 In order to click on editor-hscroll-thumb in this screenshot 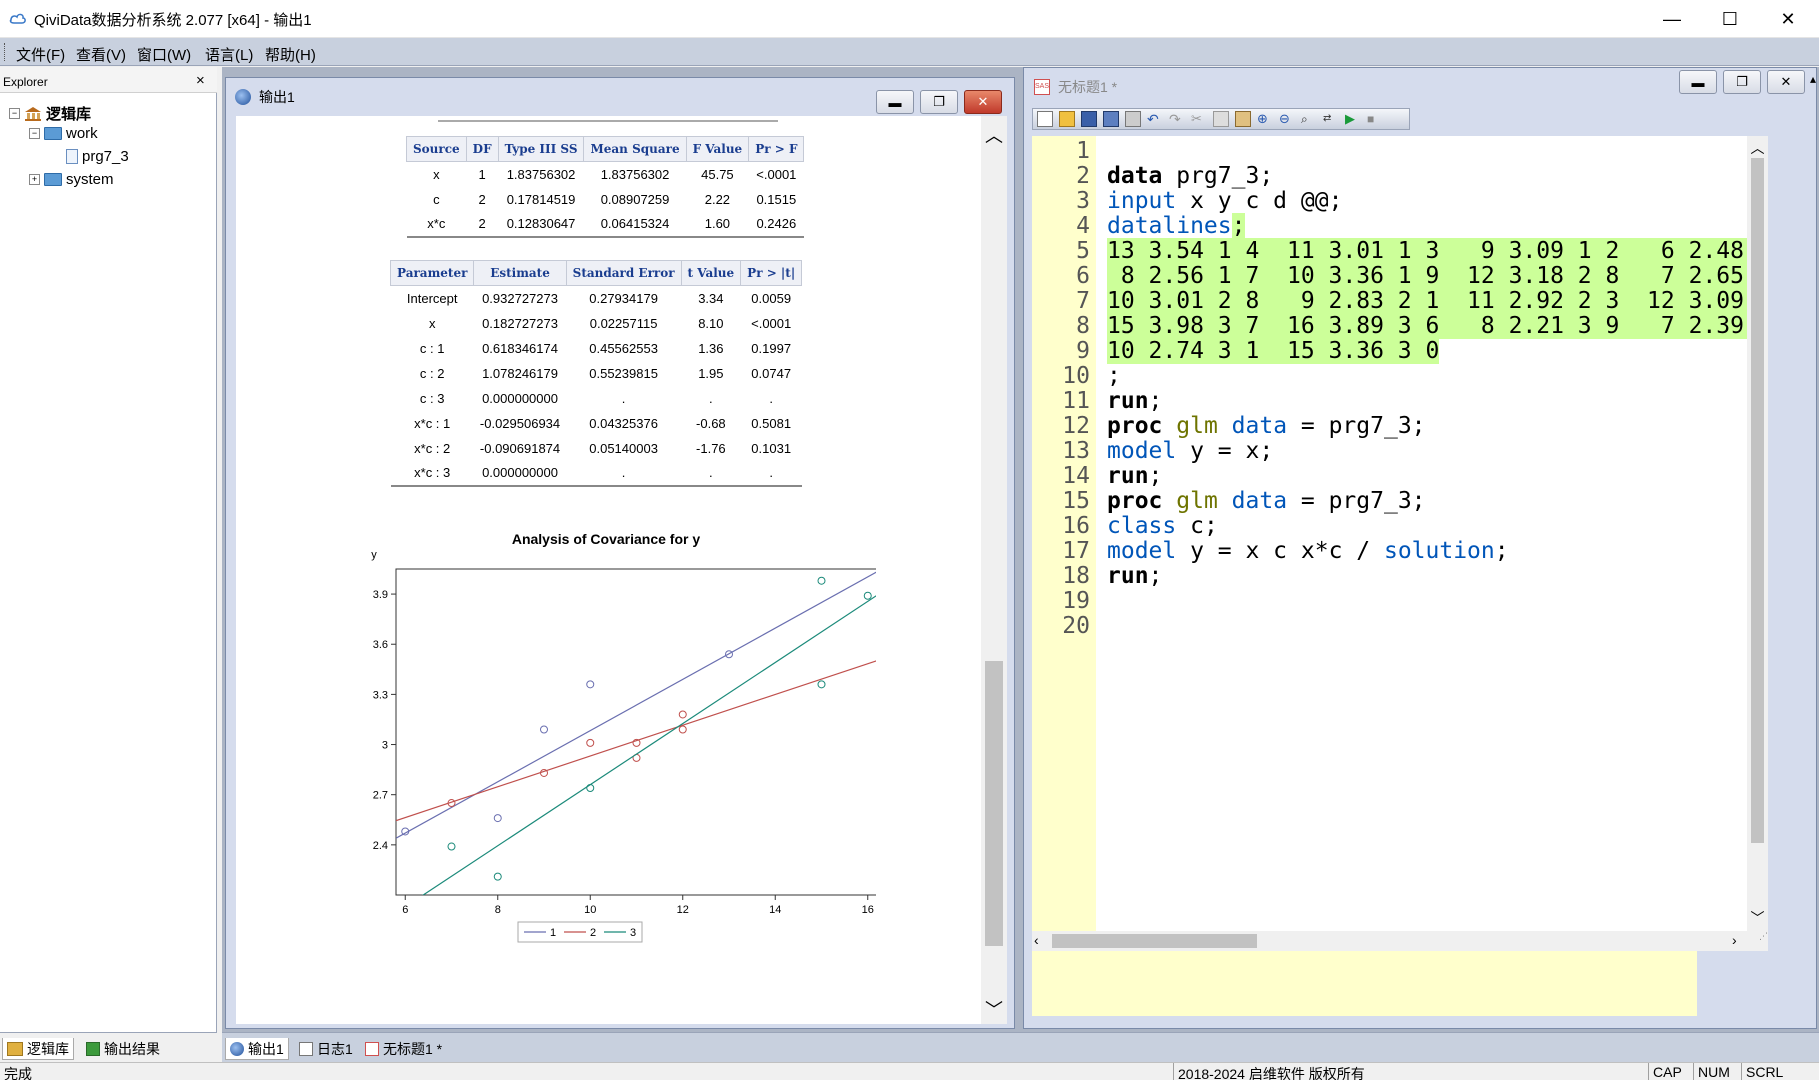, I will do `click(1154, 941)`.